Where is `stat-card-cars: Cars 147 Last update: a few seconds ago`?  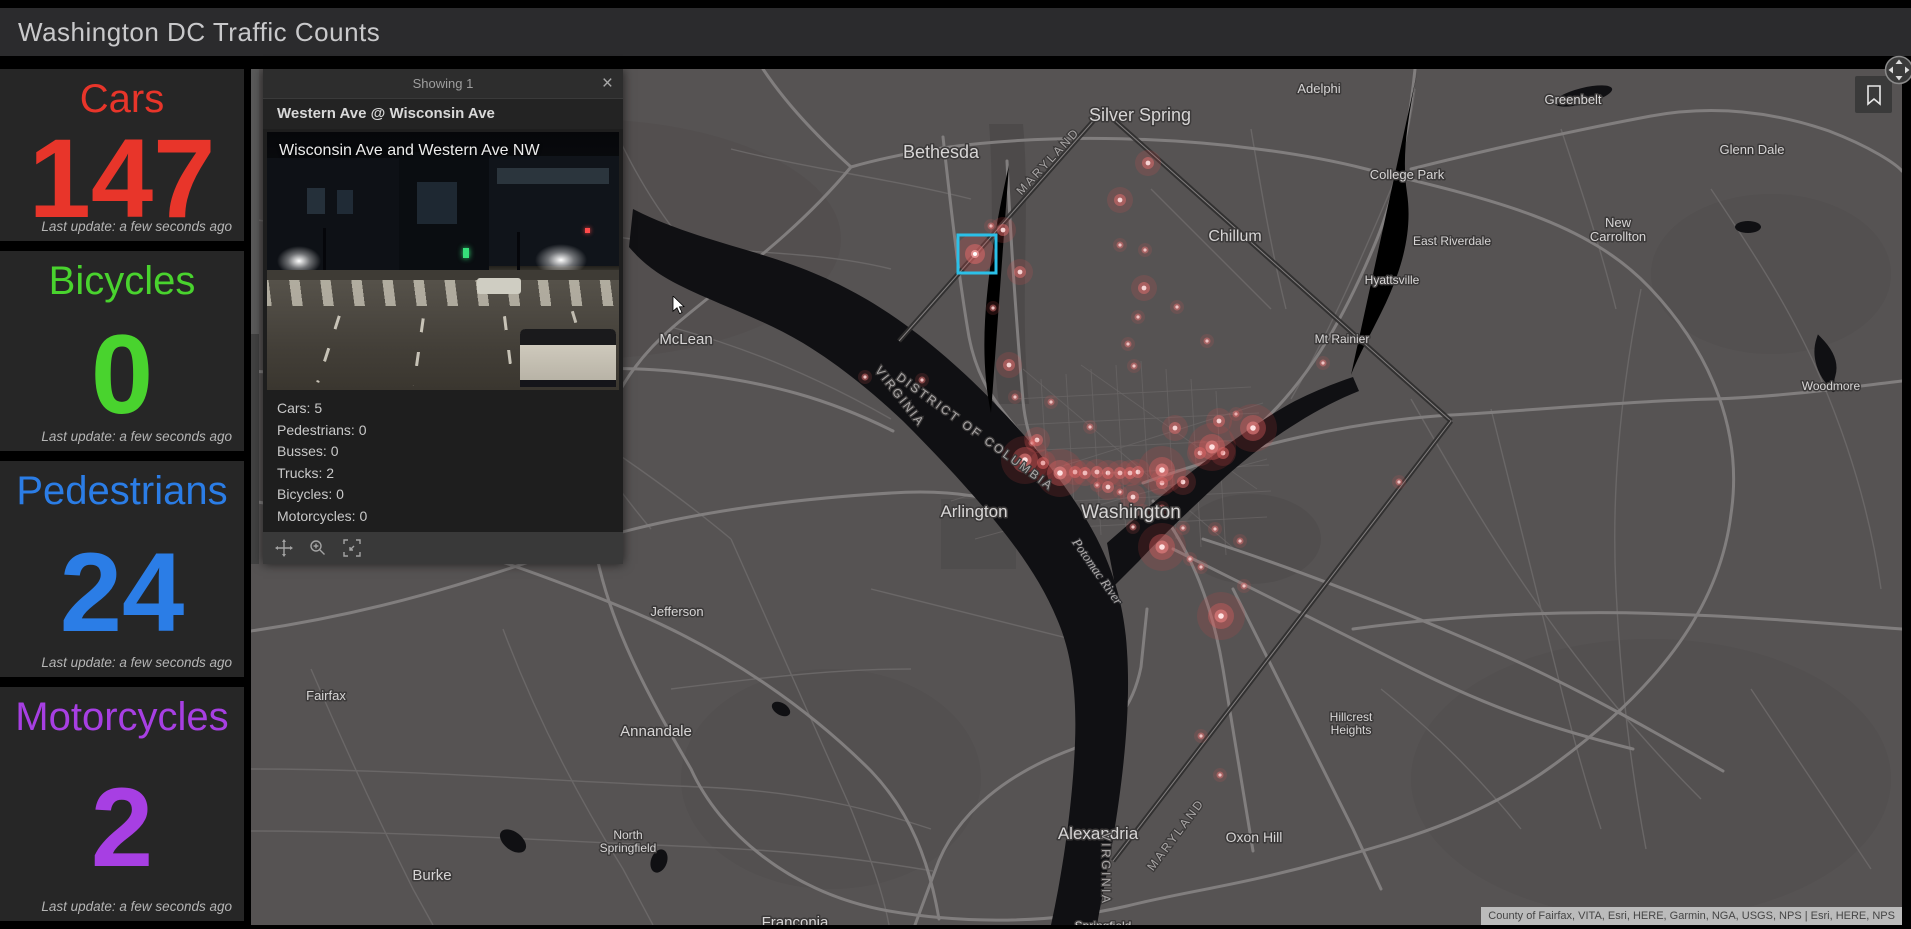 stat-card-cars: Cars 147 Last update: a few seconds ago is located at coordinates (122, 155).